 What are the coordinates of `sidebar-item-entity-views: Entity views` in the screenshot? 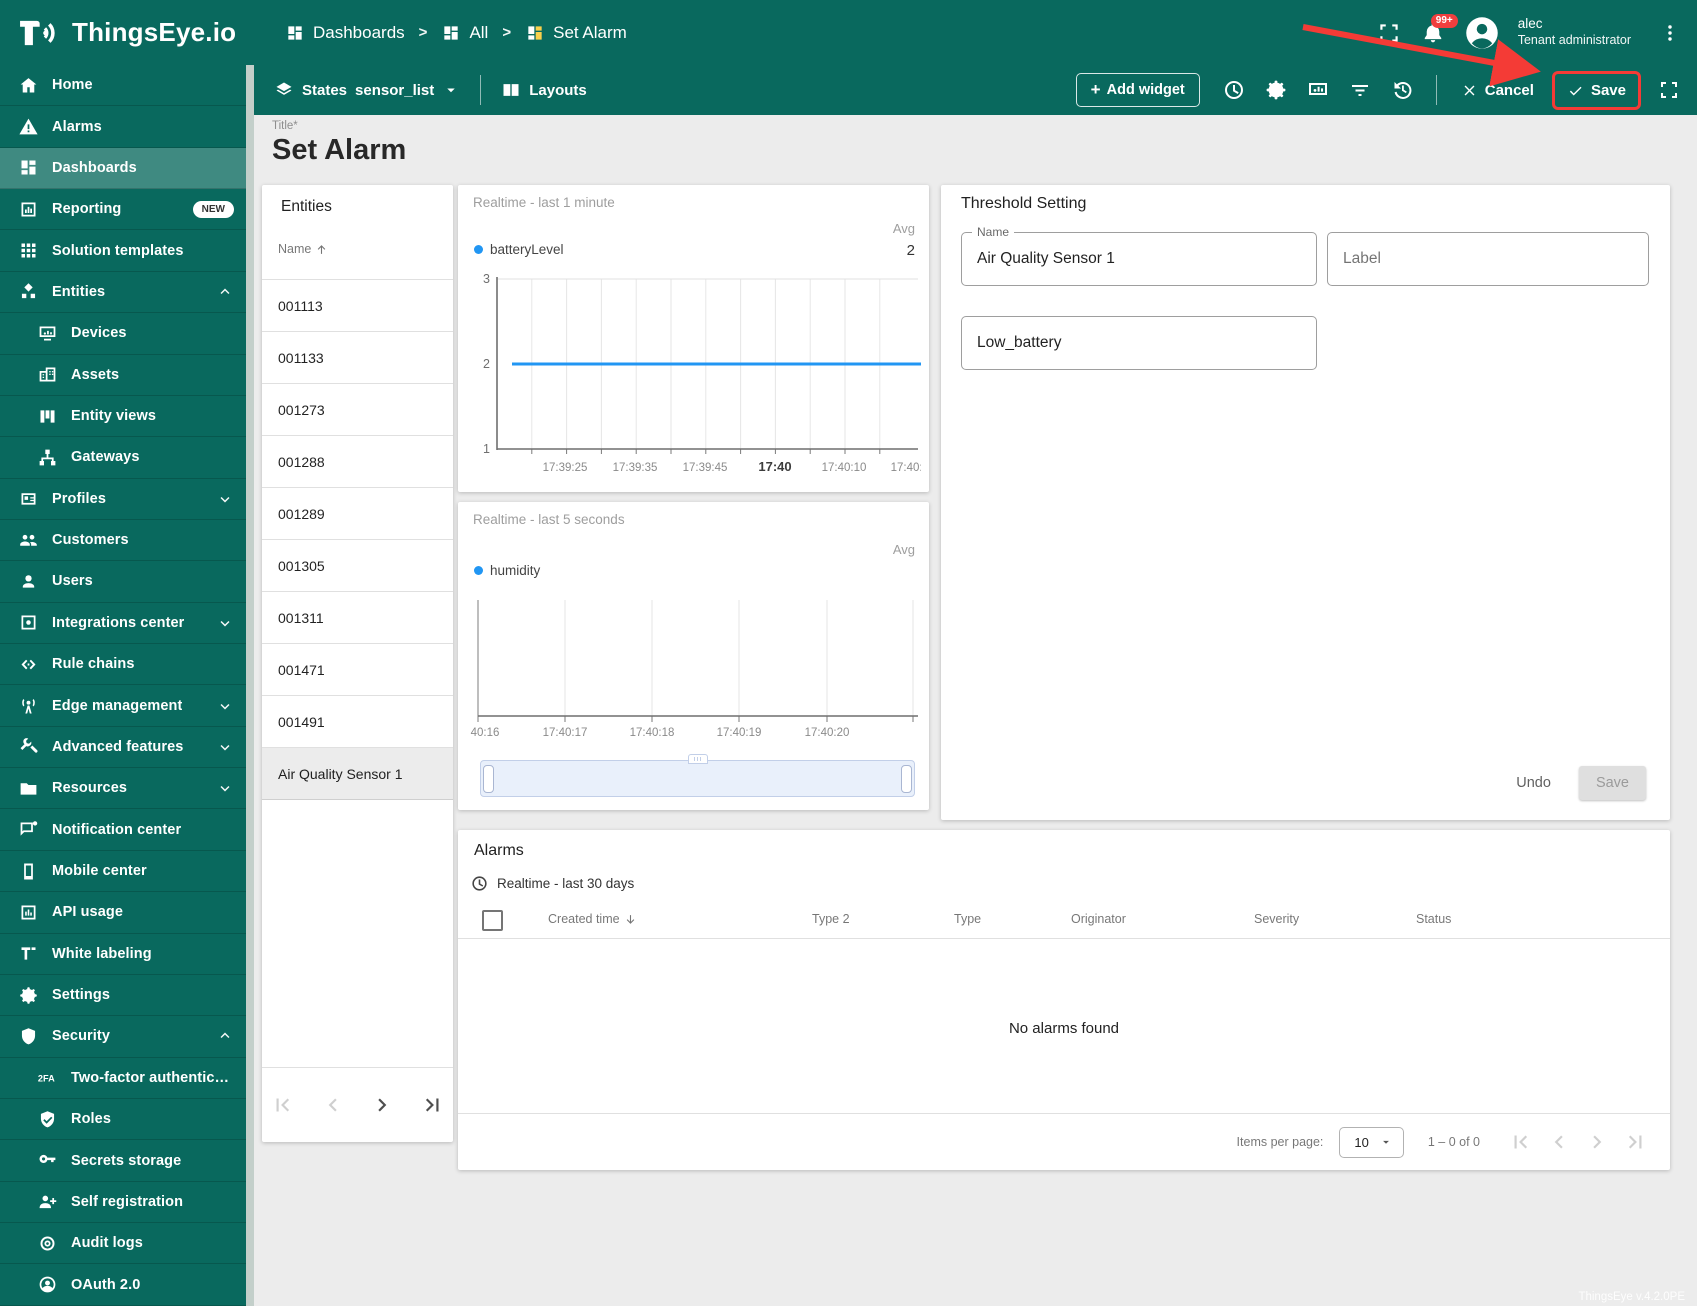 It's located at (123, 417).